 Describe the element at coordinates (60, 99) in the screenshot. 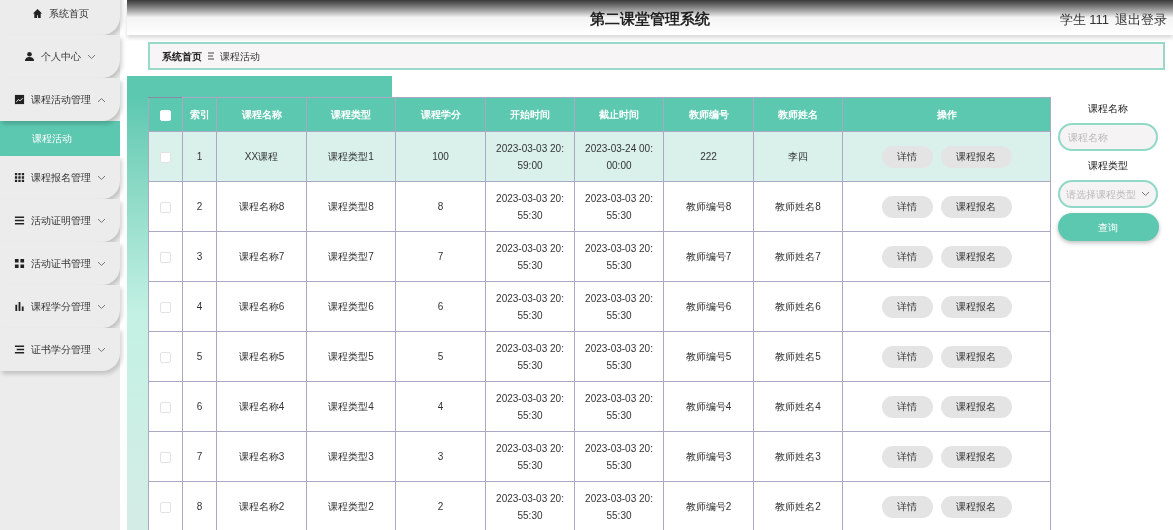

I see `sidebar-item: 课程活动管理` at that location.